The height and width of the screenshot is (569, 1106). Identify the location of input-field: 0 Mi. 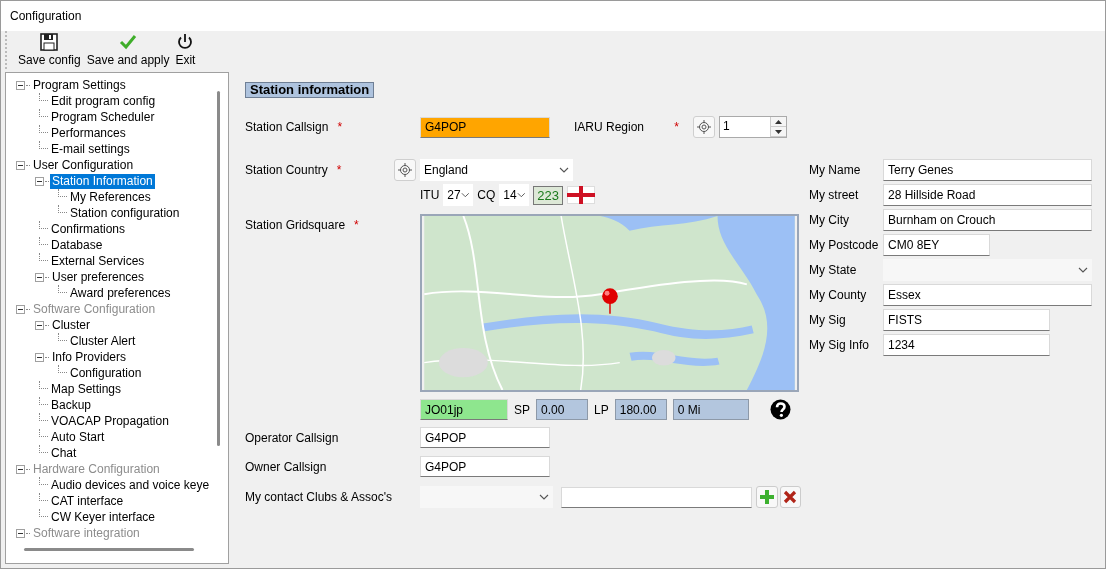
(710, 409).